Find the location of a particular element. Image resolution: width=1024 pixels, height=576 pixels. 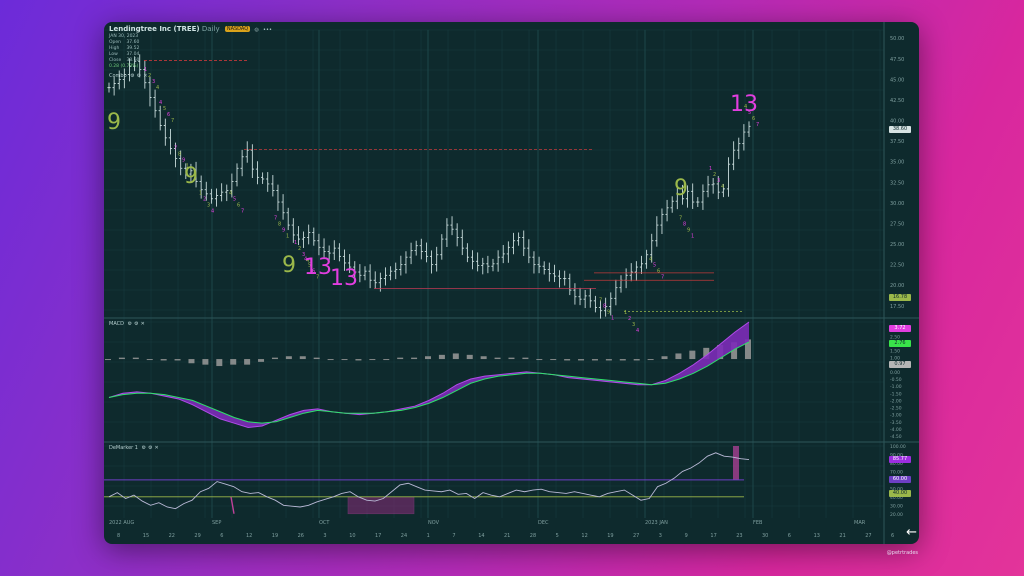

more-icon: ••• is located at coordinates (267, 30).